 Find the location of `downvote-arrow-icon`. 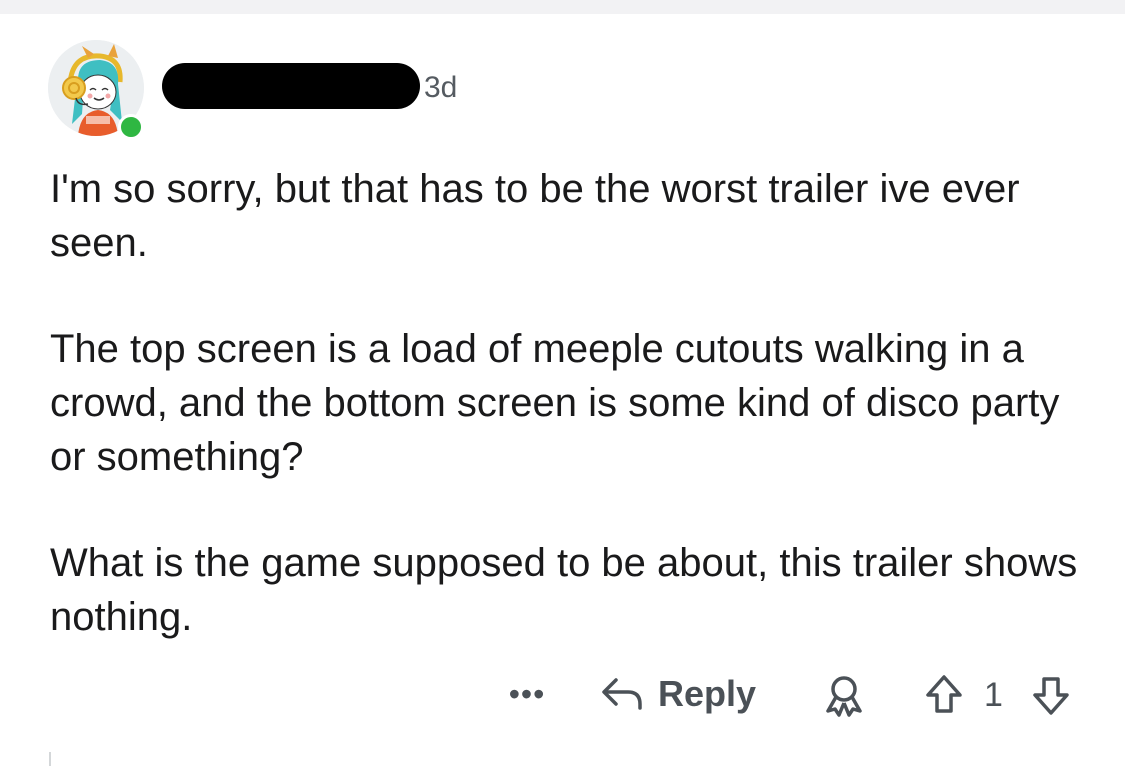

downvote-arrow-icon is located at coordinates (1051, 696).